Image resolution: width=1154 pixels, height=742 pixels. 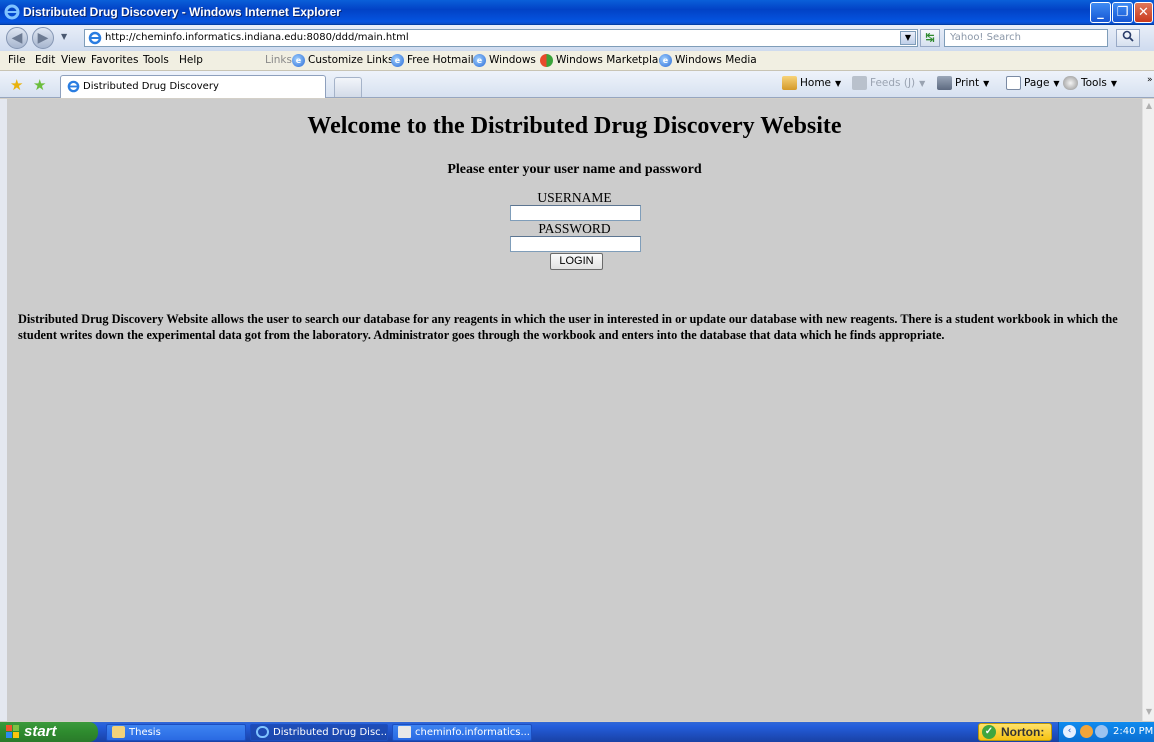 I want to click on links-label: Links, so click(x=278, y=60).